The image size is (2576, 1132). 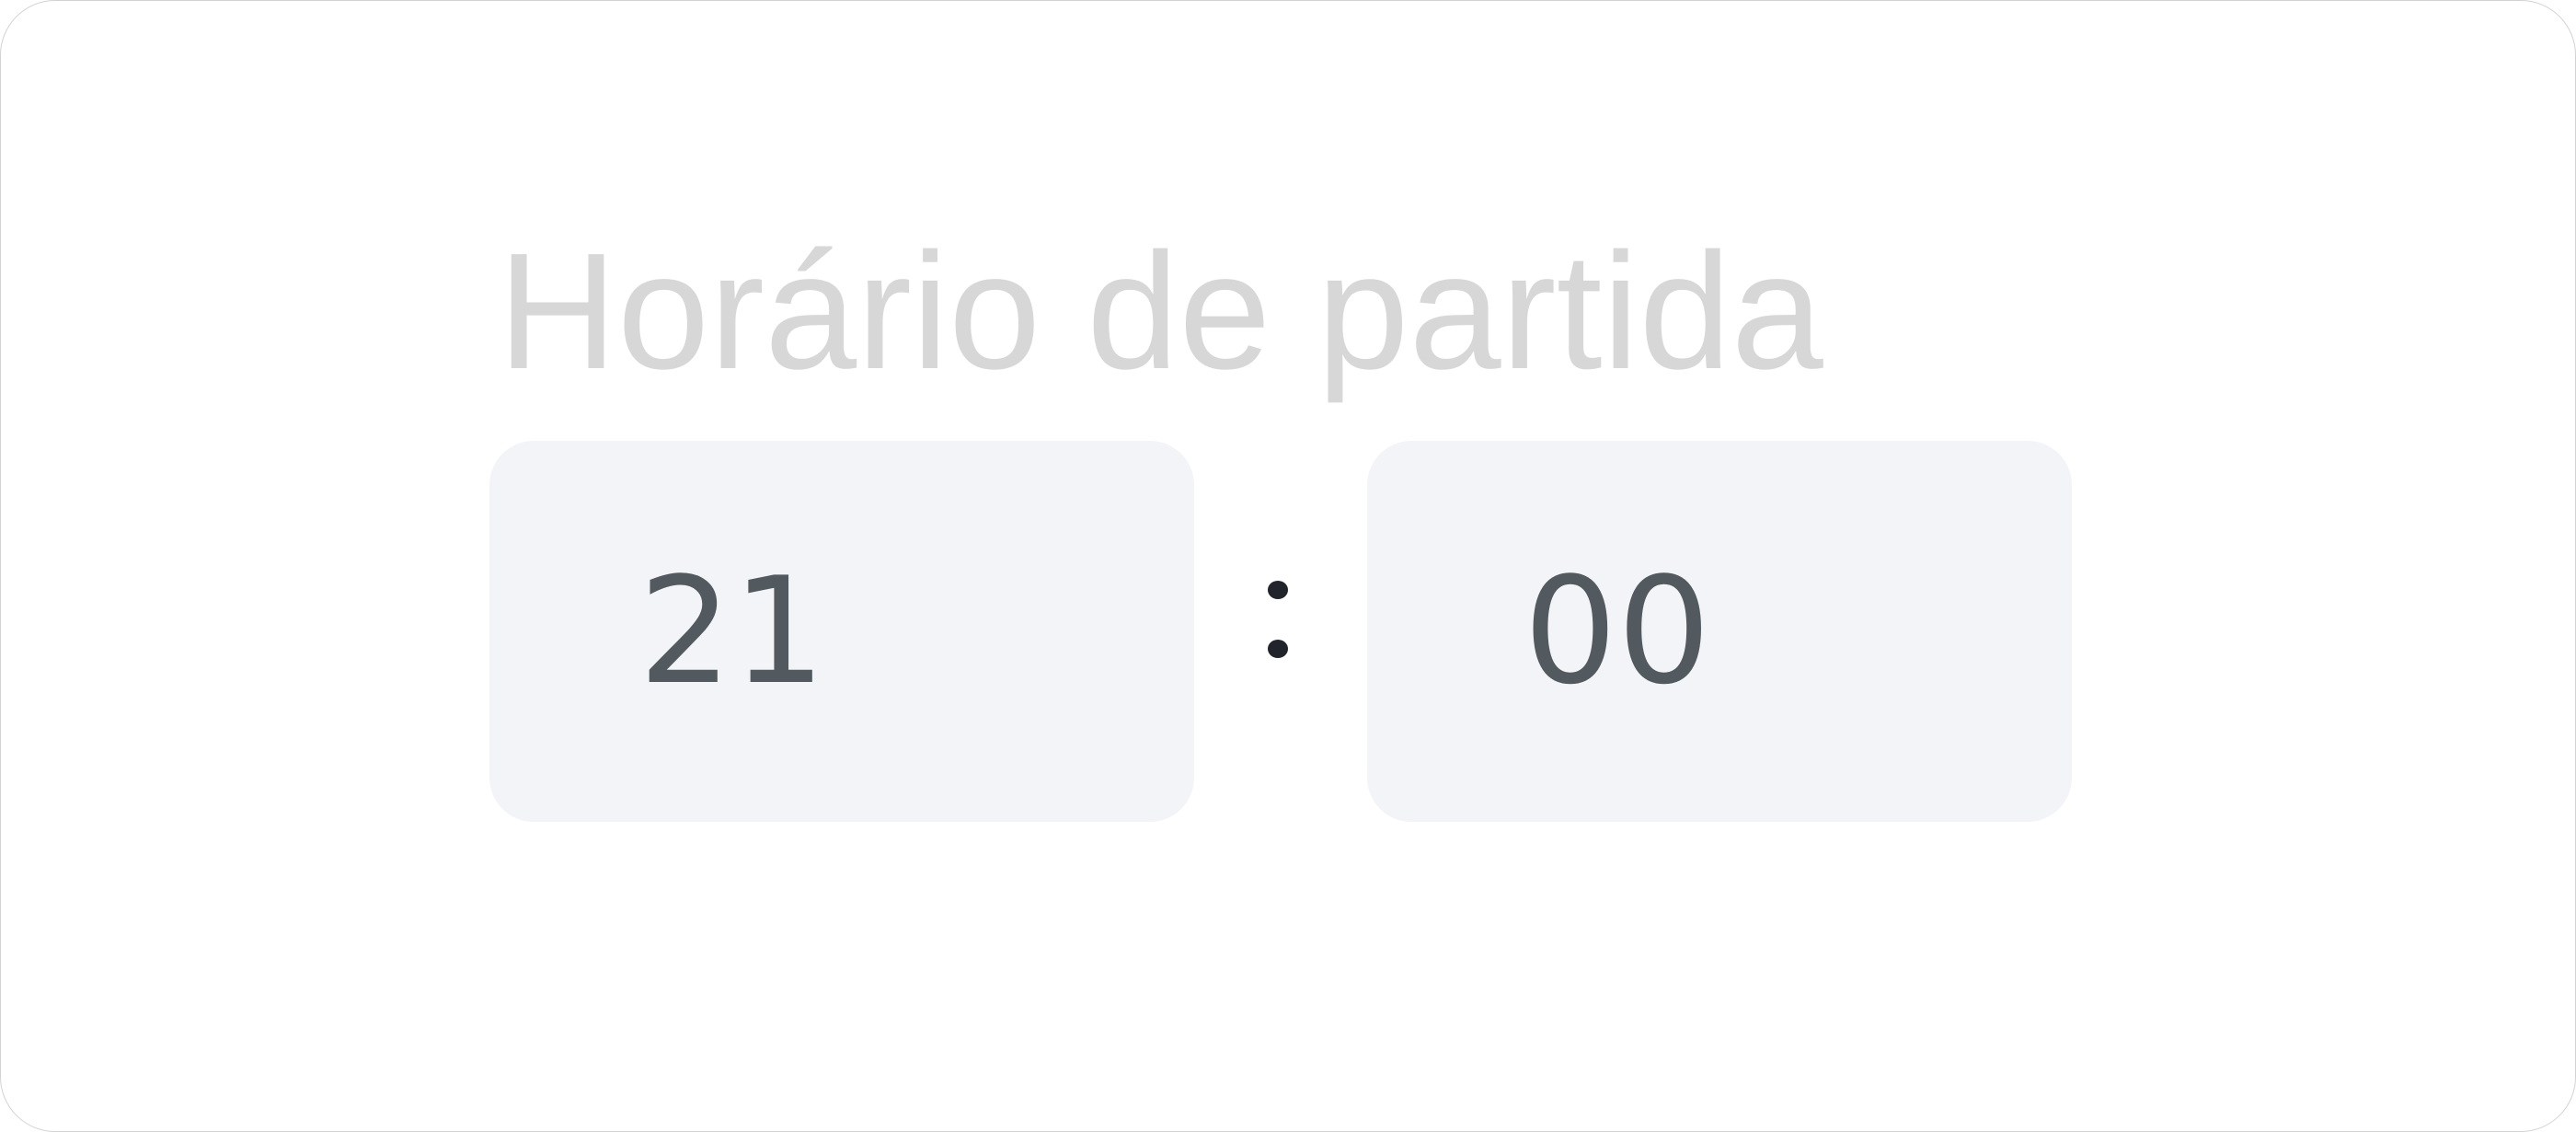 I want to click on hours-field: 21, so click(x=841, y=631).